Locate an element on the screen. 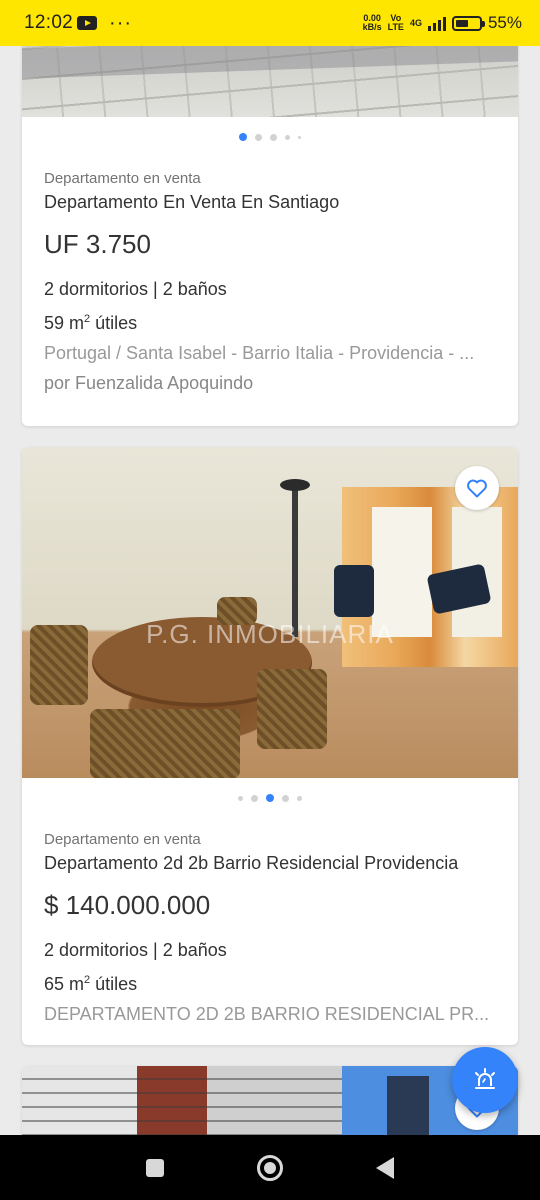  status-indicators: 0.00 kB/s Vo LTE 4G 55% is located at coordinates (442, 23).